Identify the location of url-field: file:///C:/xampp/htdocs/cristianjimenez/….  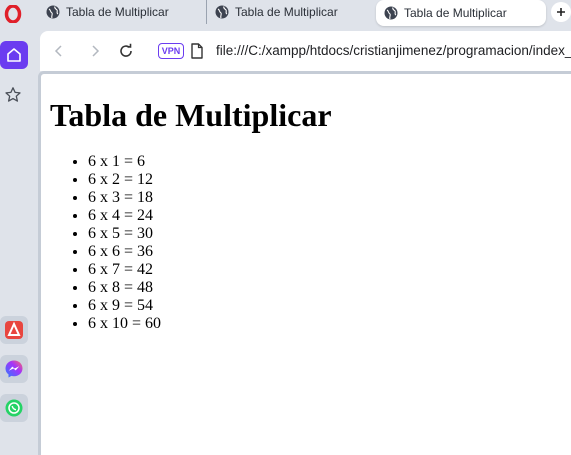
(393, 50).